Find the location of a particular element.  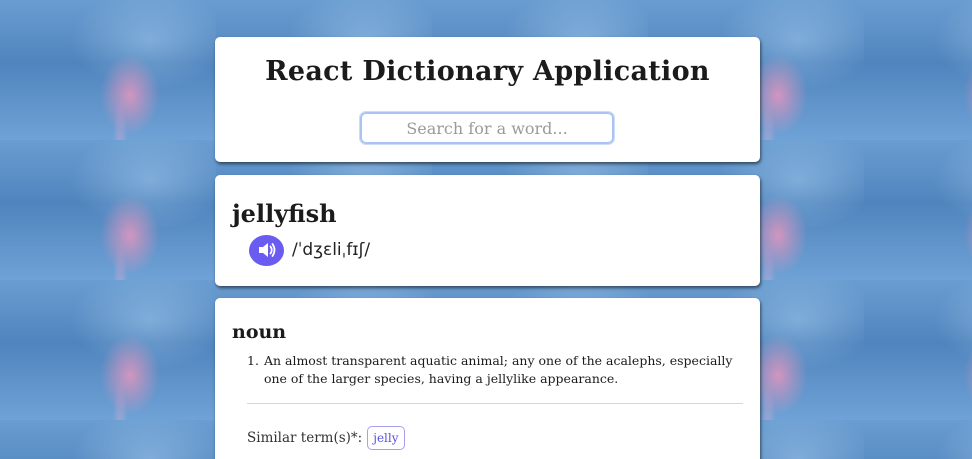

phonetic-row: /ˈdʒɛliˌfɪʃ/ is located at coordinates (309, 250).